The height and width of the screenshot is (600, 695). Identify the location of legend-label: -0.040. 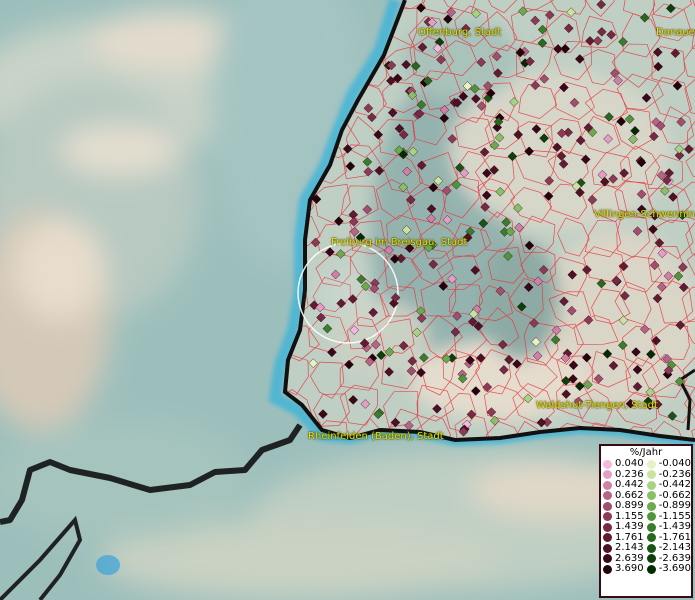
(674, 463).